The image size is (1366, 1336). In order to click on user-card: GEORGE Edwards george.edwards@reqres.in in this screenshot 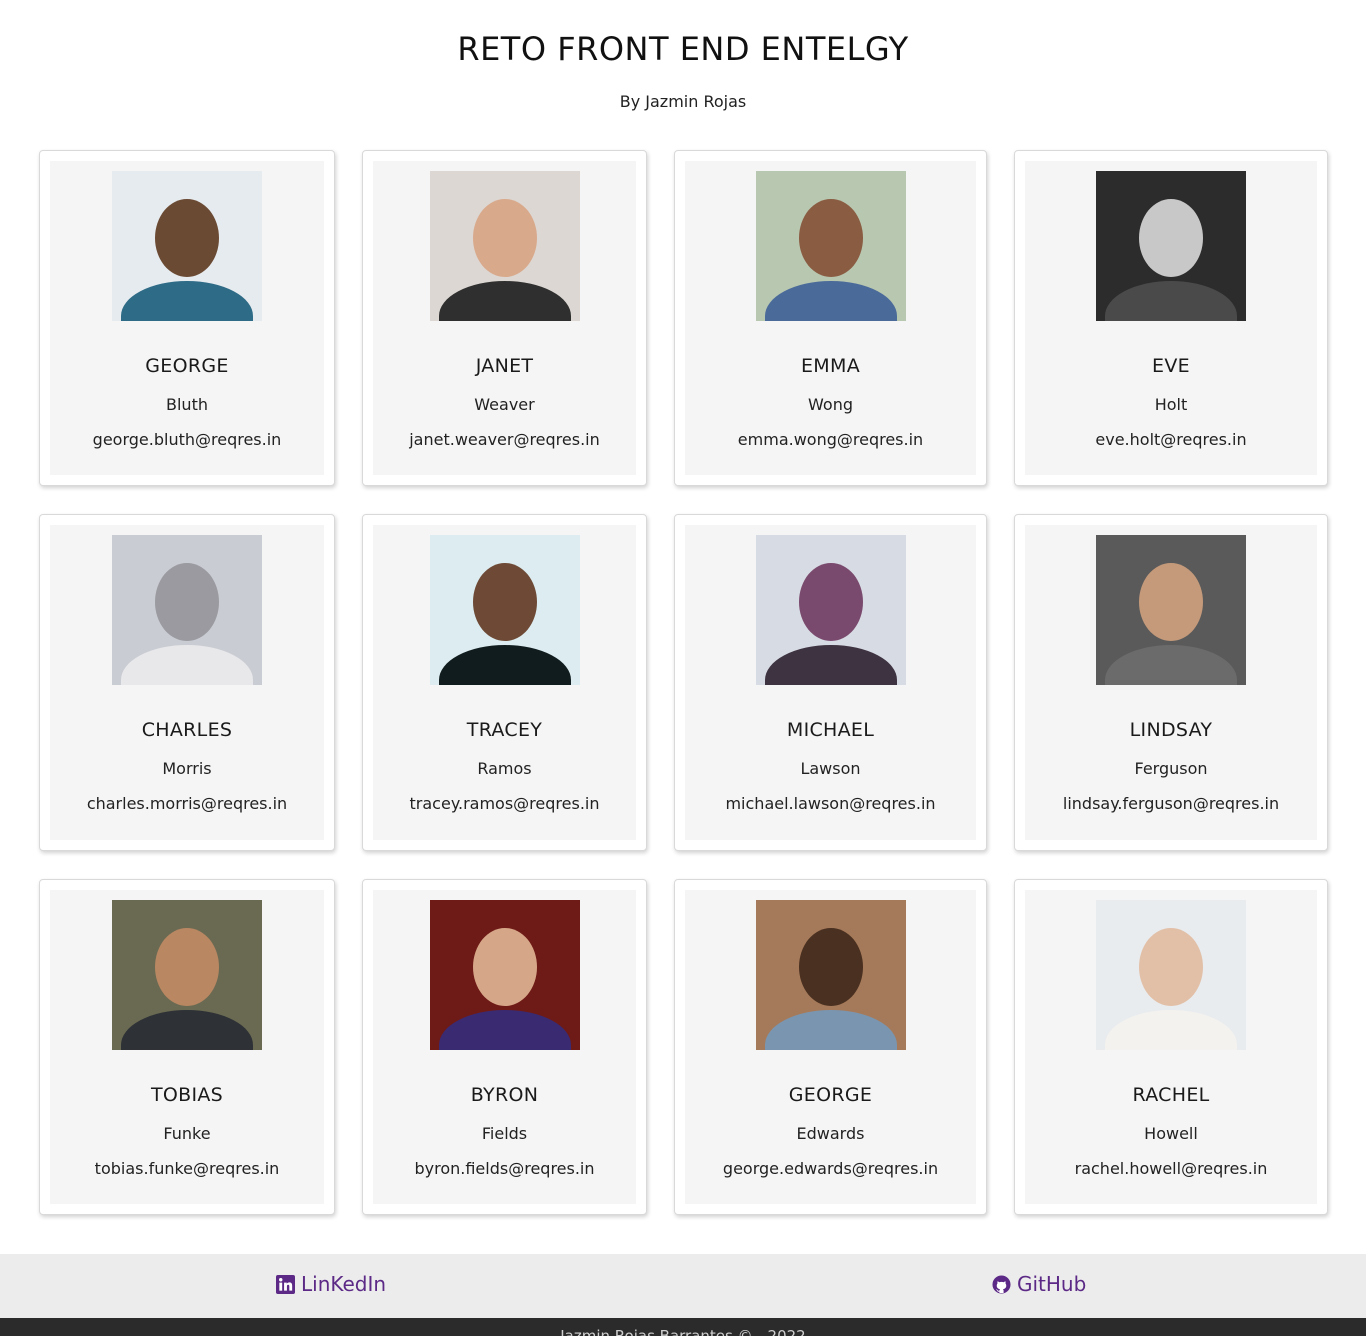, I will do `click(830, 1047)`.